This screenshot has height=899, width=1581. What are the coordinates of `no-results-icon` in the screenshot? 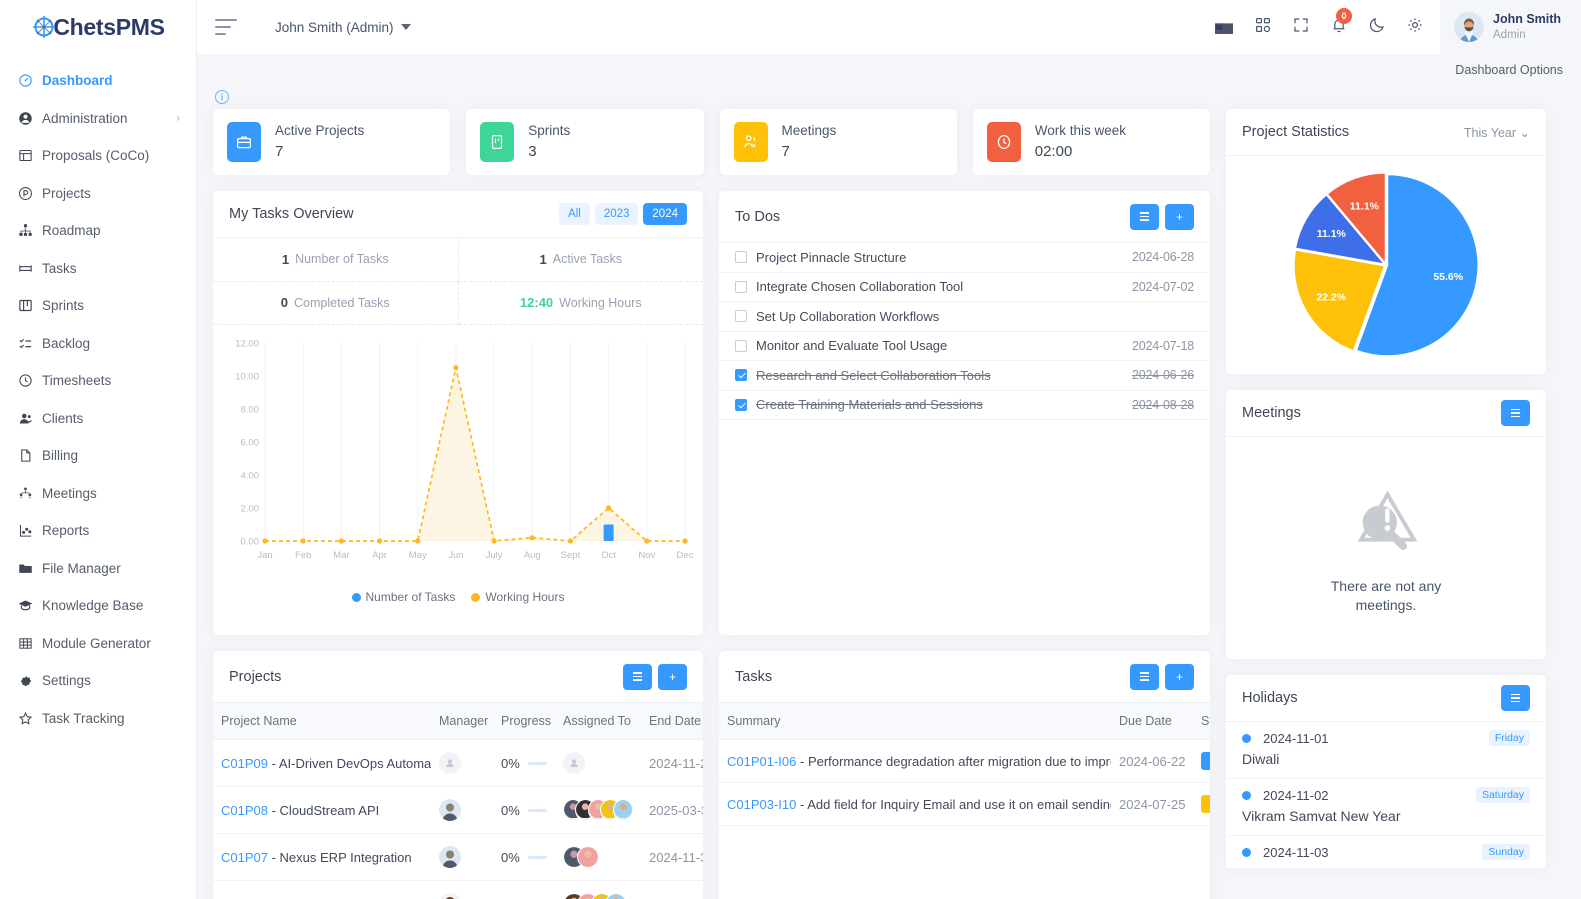 It's located at (1386, 523).